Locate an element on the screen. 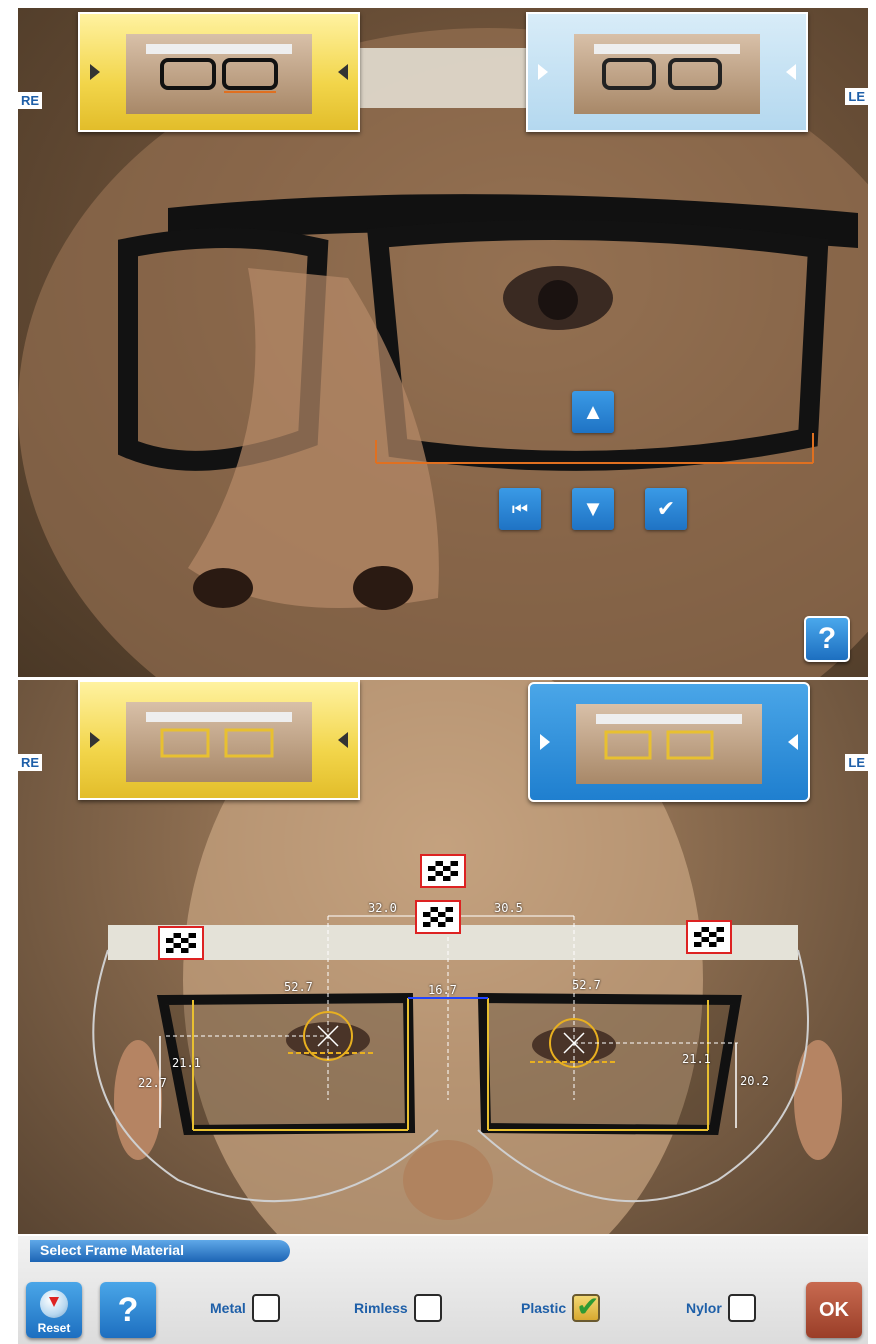 The image size is (876, 1344). move-down-button: ▼ is located at coordinates (593, 509).